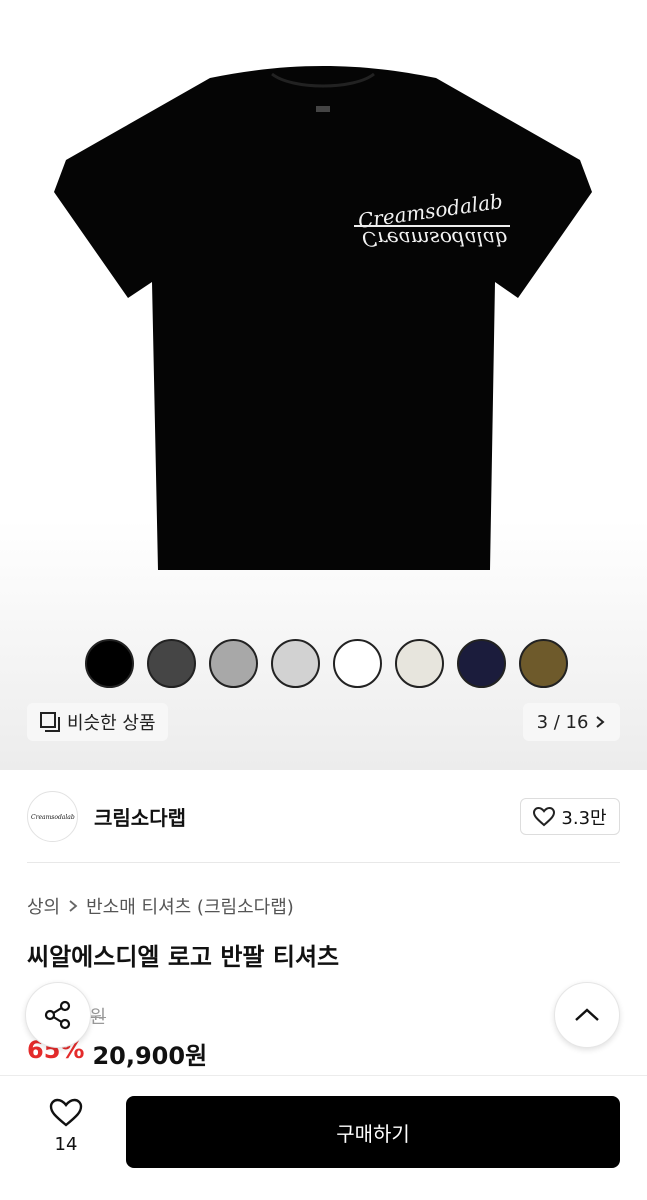 The width and height of the screenshot is (647, 1200). What do you see at coordinates (481, 663) in the screenshot?
I see `color-swatch-navy` at bounding box center [481, 663].